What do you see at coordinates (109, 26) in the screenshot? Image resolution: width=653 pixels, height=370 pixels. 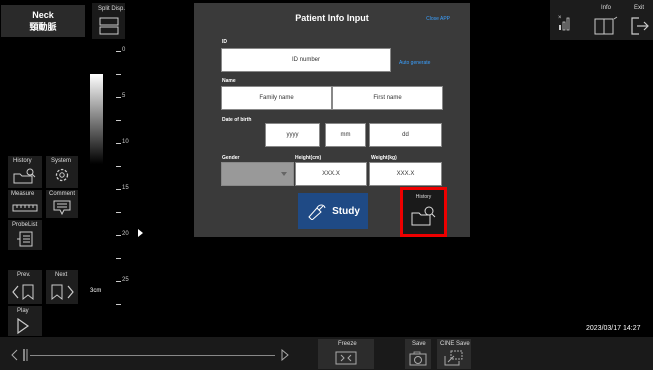 I see `split-display-icon` at bounding box center [109, 26].